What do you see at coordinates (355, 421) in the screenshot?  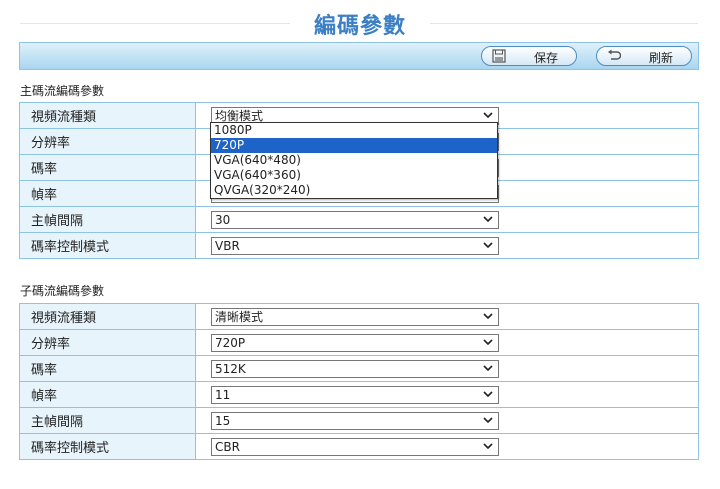 I see `field-select: 15` at bounding box center [355, 421].